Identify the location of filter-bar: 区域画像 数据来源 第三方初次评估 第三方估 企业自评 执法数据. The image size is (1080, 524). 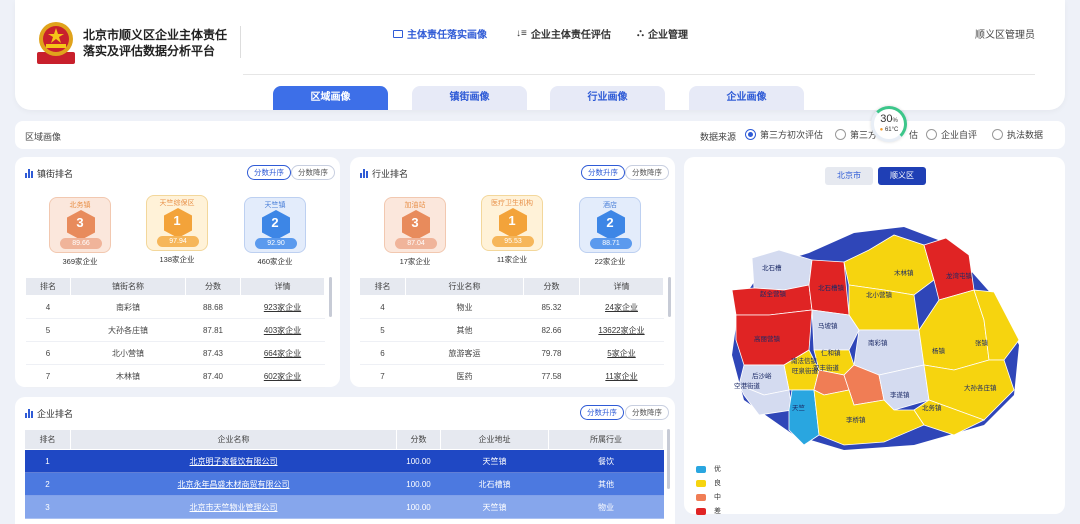
(540, 135).